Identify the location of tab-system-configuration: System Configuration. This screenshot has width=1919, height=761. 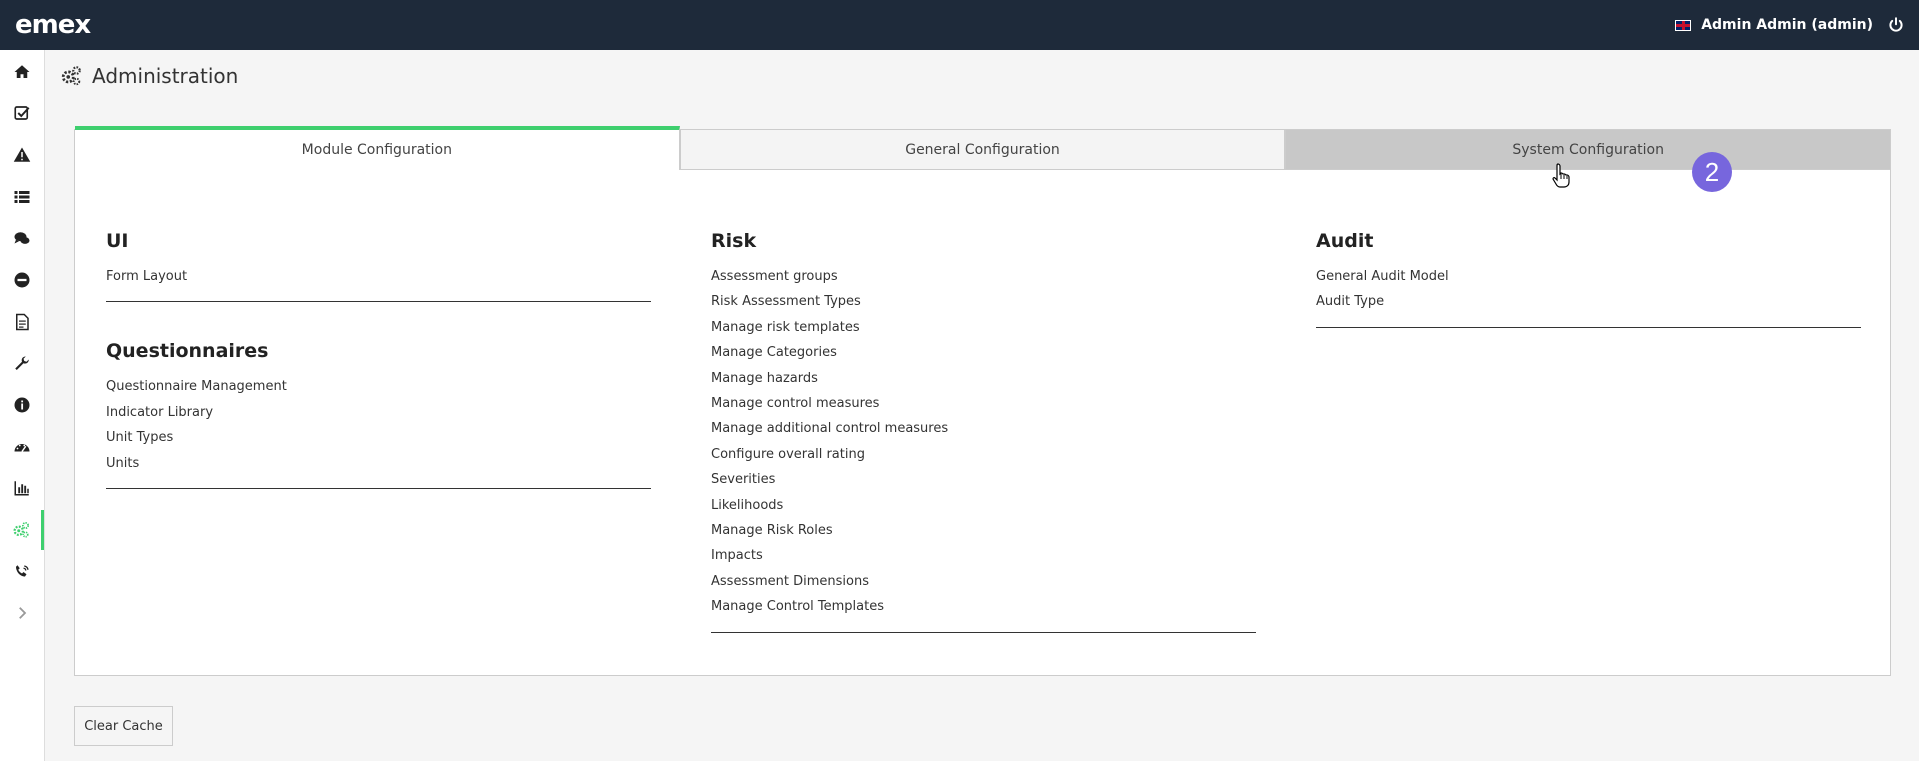
(1588, 150).